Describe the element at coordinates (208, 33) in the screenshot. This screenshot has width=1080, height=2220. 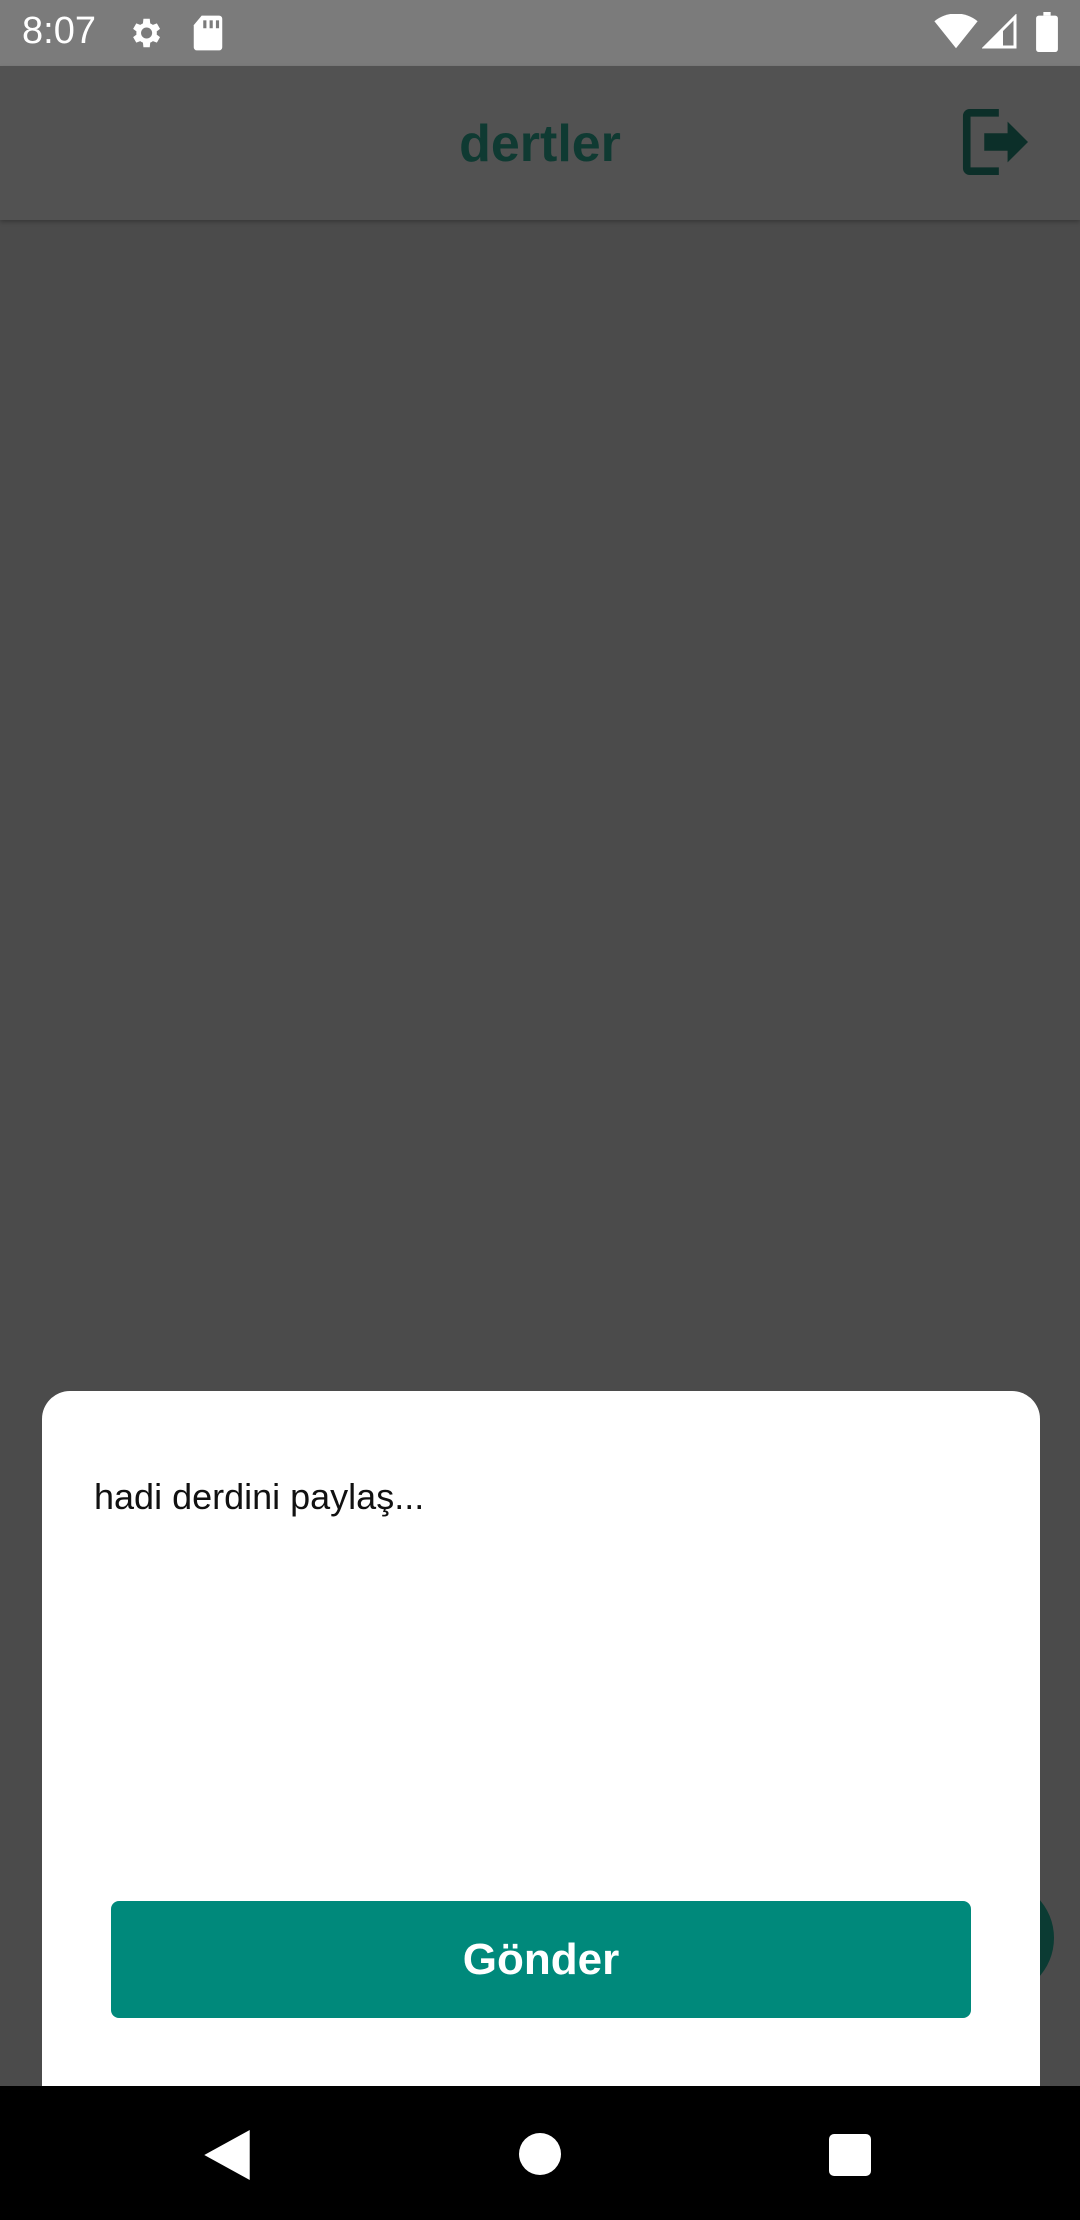
I see `sd-card-icon` at that location.